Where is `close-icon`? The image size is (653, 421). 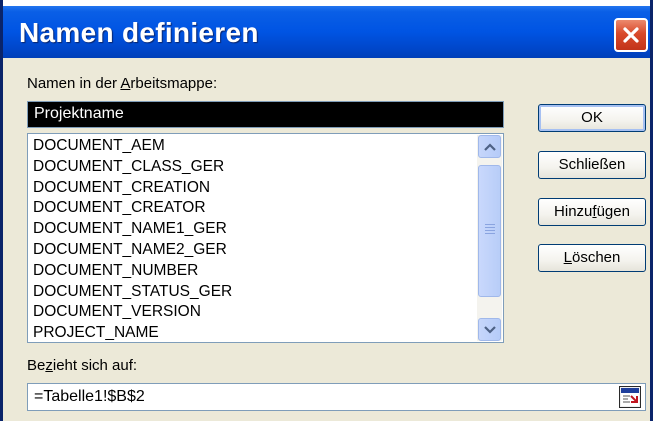 close-icon is located at coordinates (631, 35).